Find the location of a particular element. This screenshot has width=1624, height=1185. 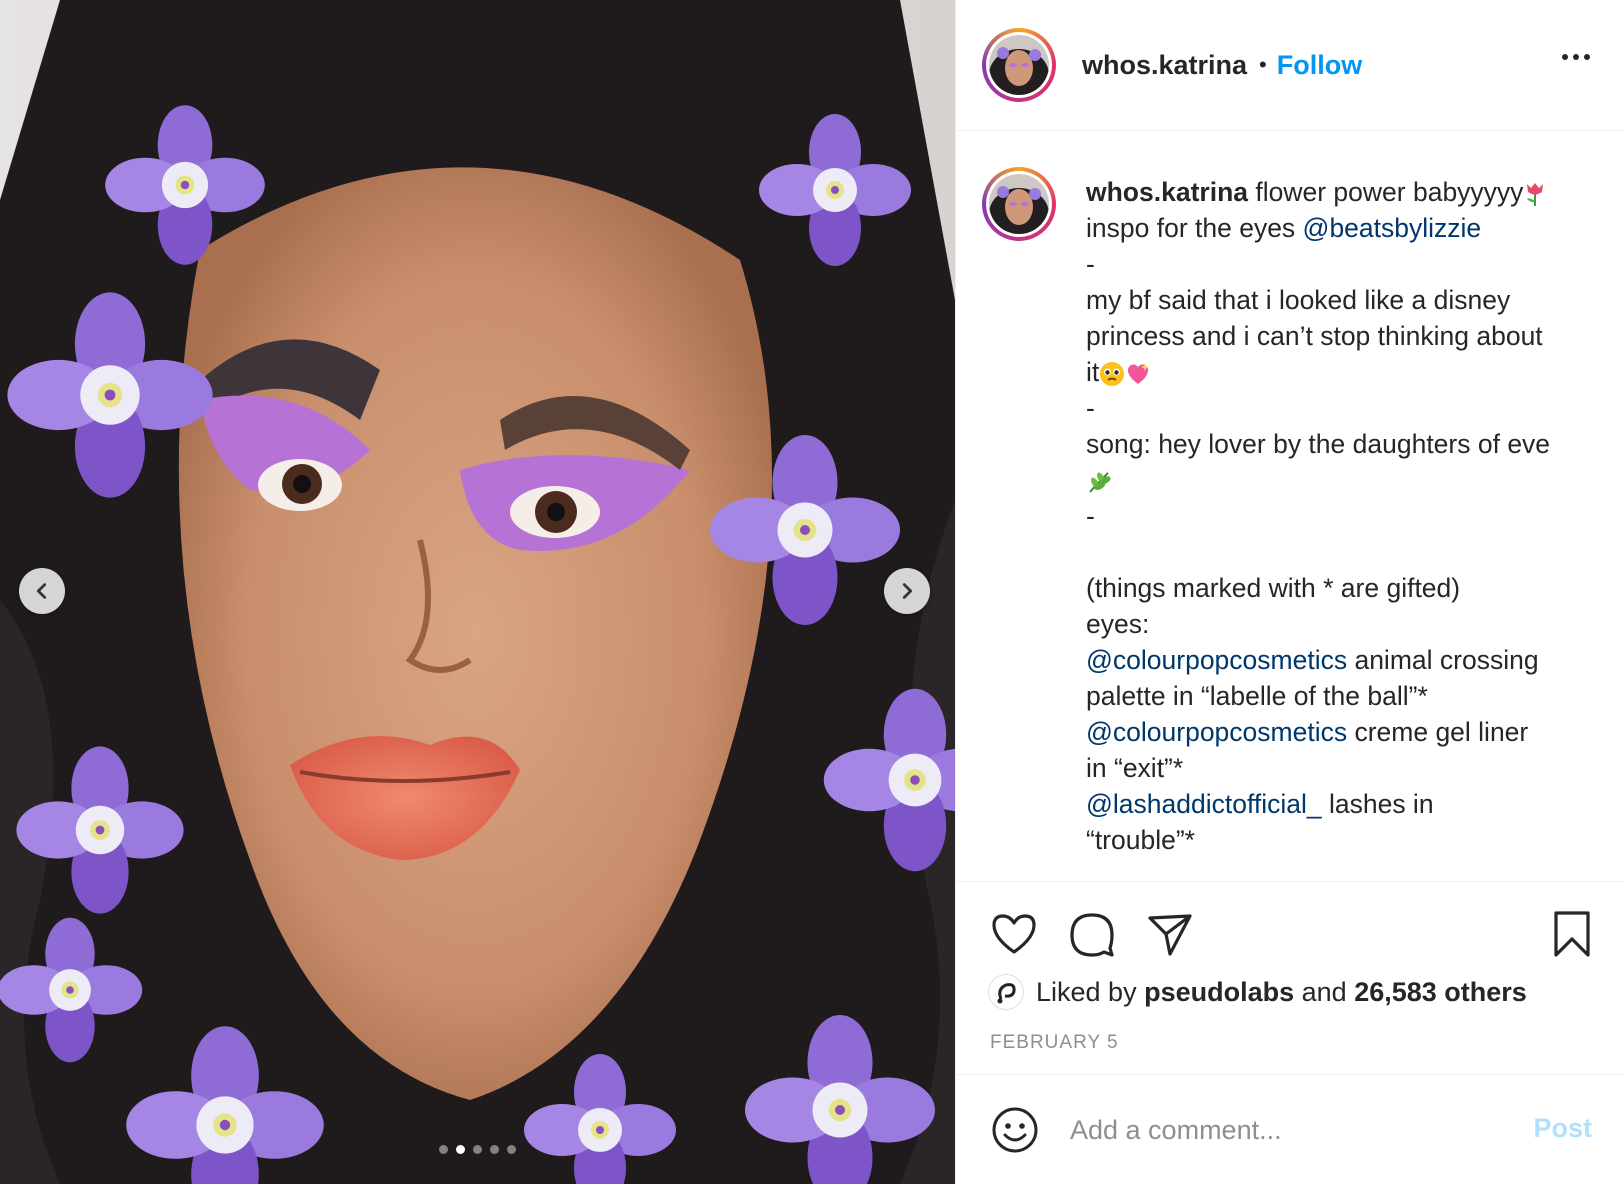

caption-line: in “exit”* is located at coordinates (1135, 768).